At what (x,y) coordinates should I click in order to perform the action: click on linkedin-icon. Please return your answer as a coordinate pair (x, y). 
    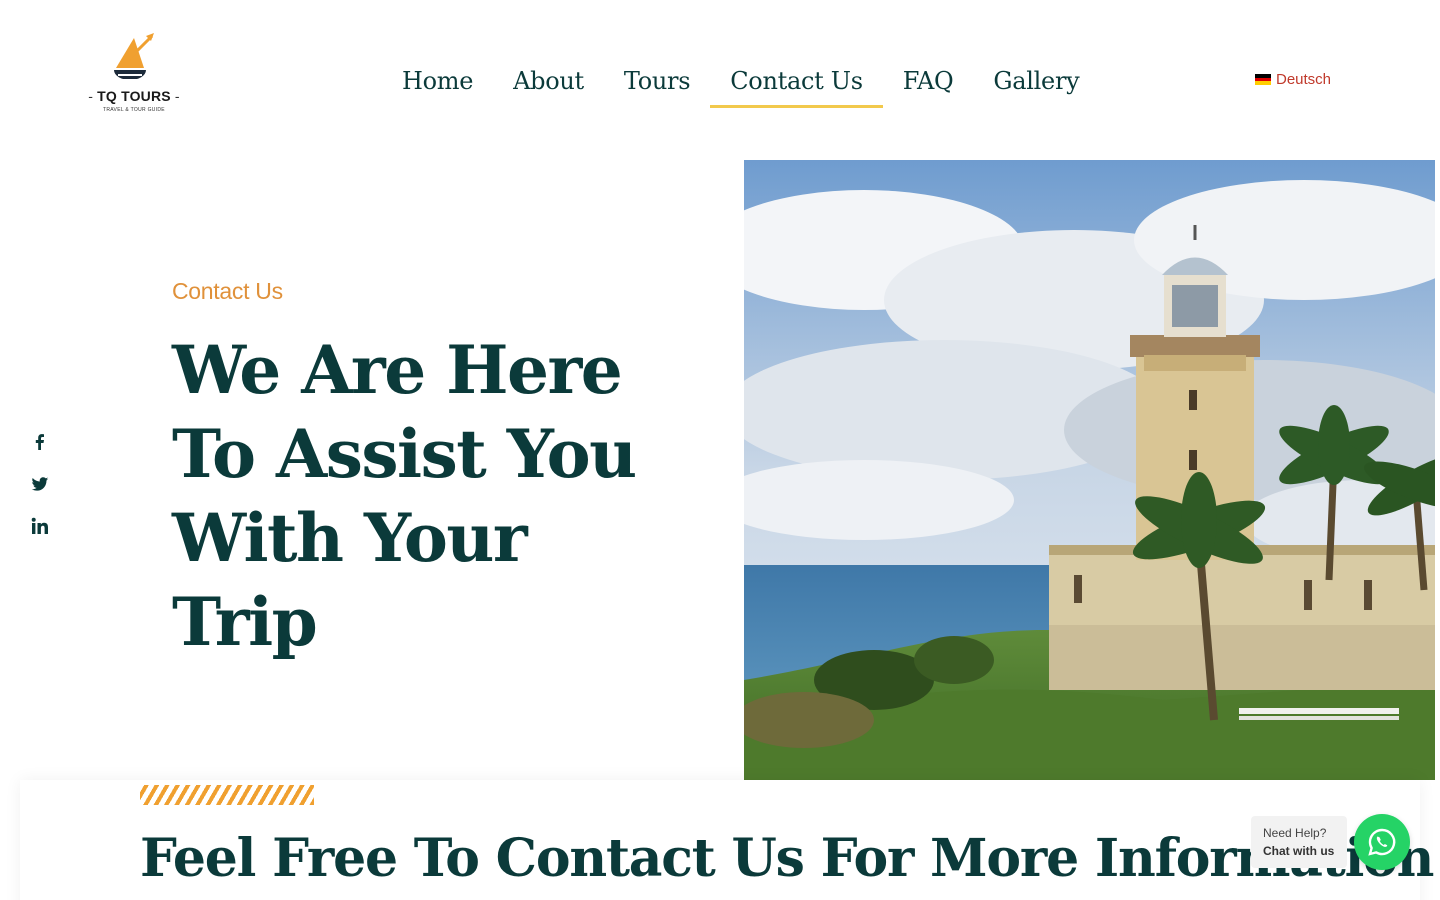
    Looking at the image, I should click on (40, 526).